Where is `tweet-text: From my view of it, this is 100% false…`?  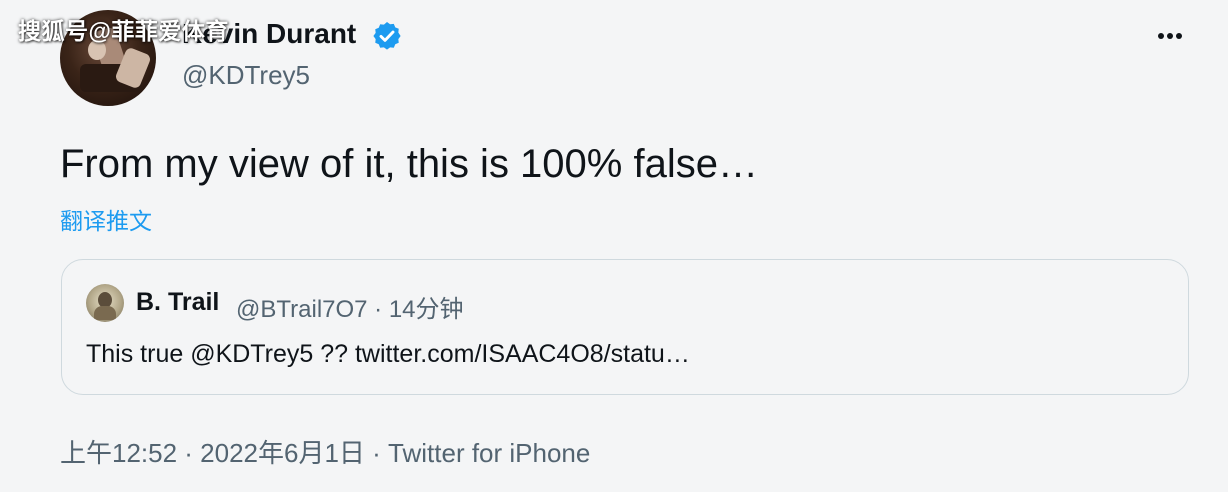
tweet-text: From my view of it, this is 100% false… is located at coordinates (409, 164).